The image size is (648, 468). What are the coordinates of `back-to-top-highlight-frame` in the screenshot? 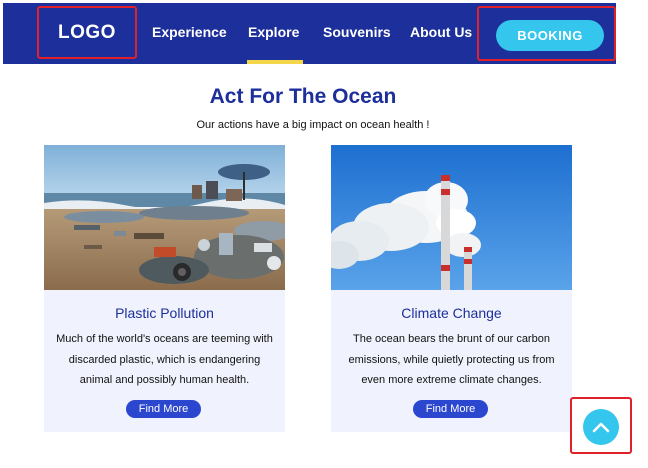 It's located at (601, 425).